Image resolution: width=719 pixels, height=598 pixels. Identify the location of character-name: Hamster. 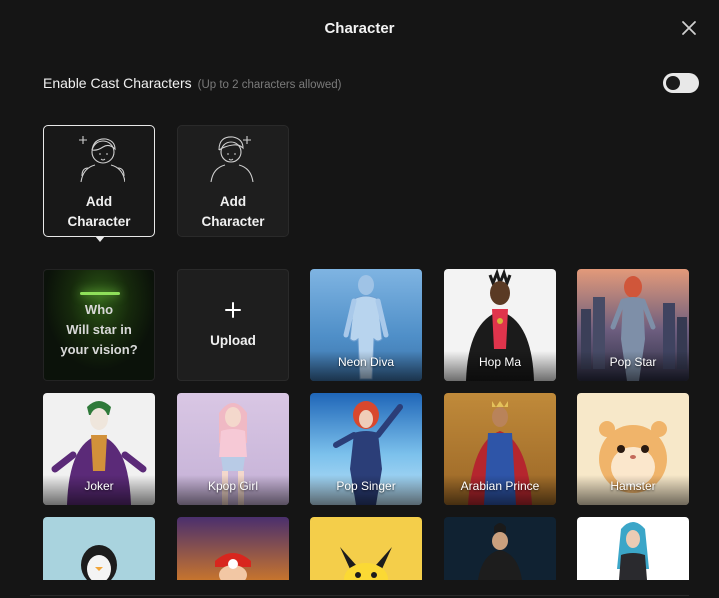
(633, 486).